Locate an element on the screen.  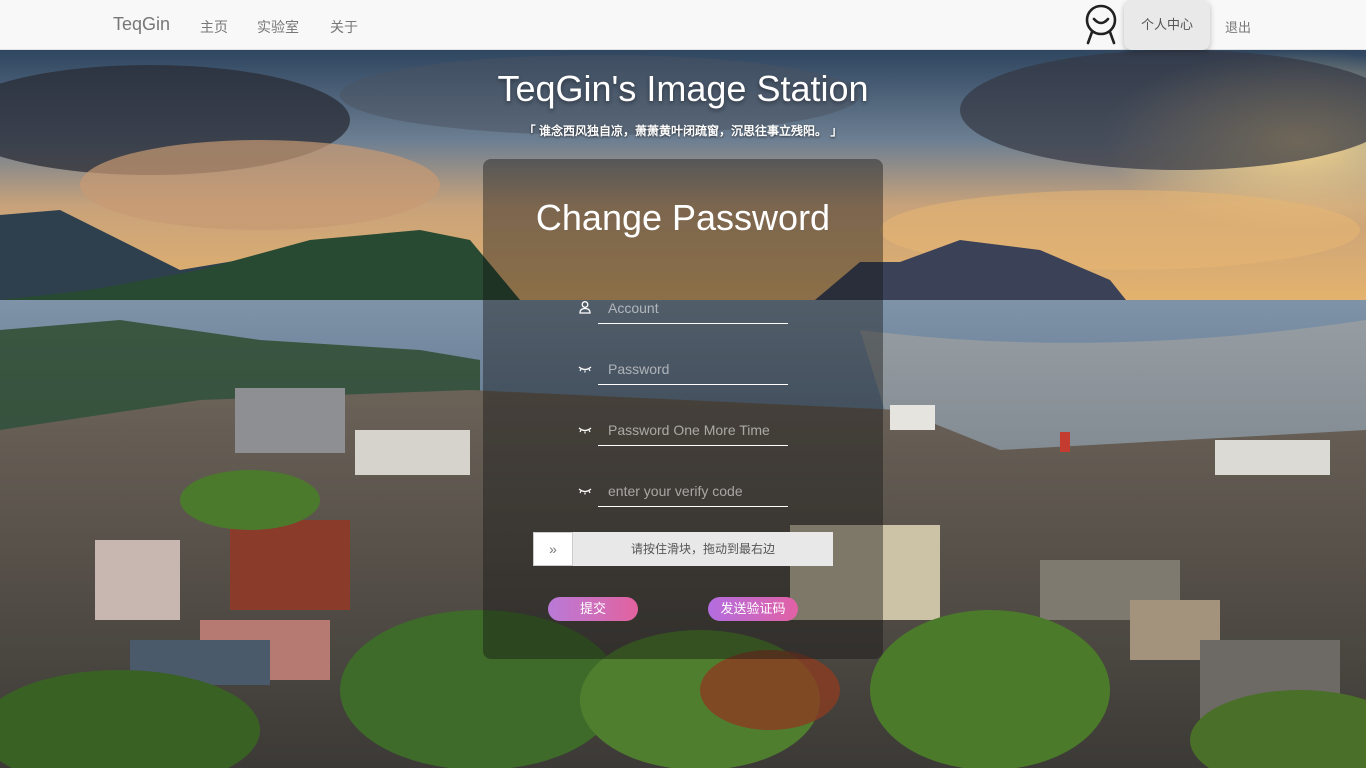
account-input is located at coordinates (693, 308).